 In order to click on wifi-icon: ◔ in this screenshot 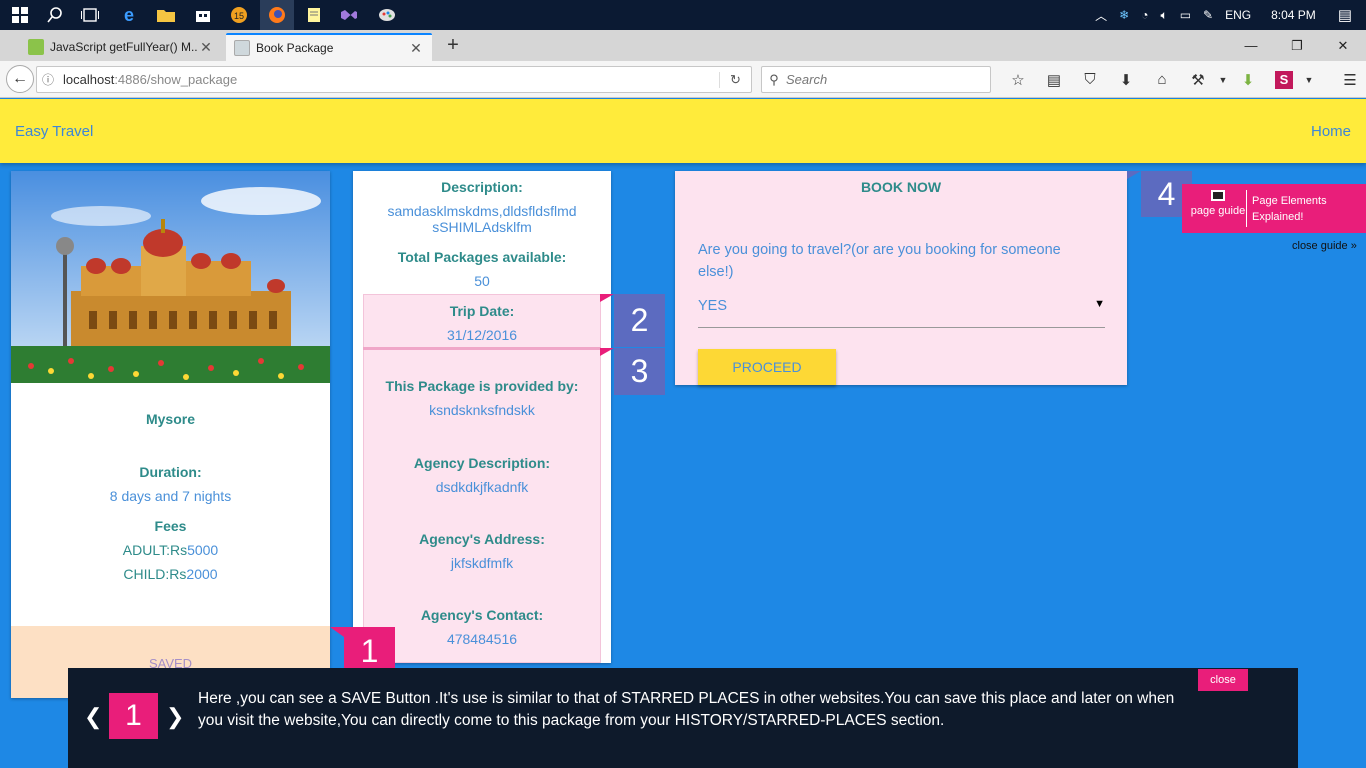, I will do `click(1144, 15)`.